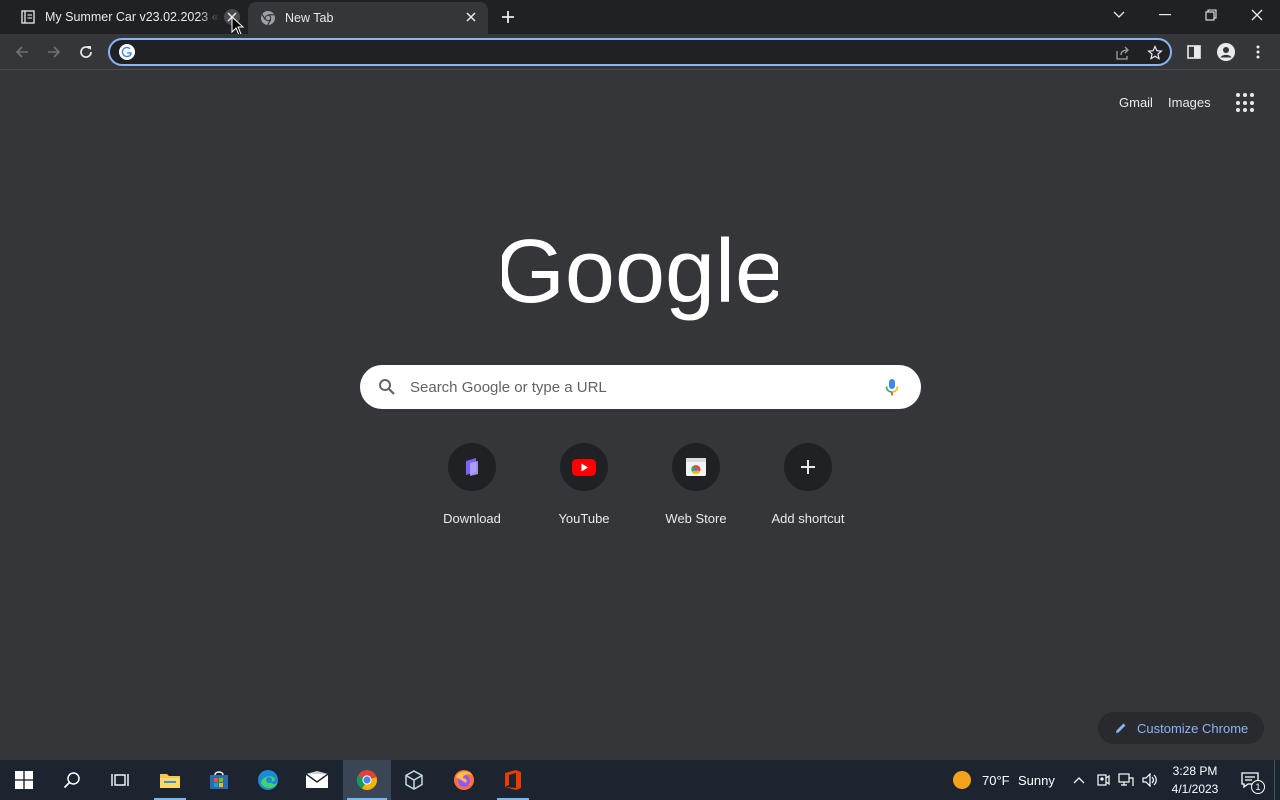  What do you see at coordinates (1079, 780) in the screenshot?
I see `show-hidden-icons-chevron-icon` at bounding box center [1079, 780].